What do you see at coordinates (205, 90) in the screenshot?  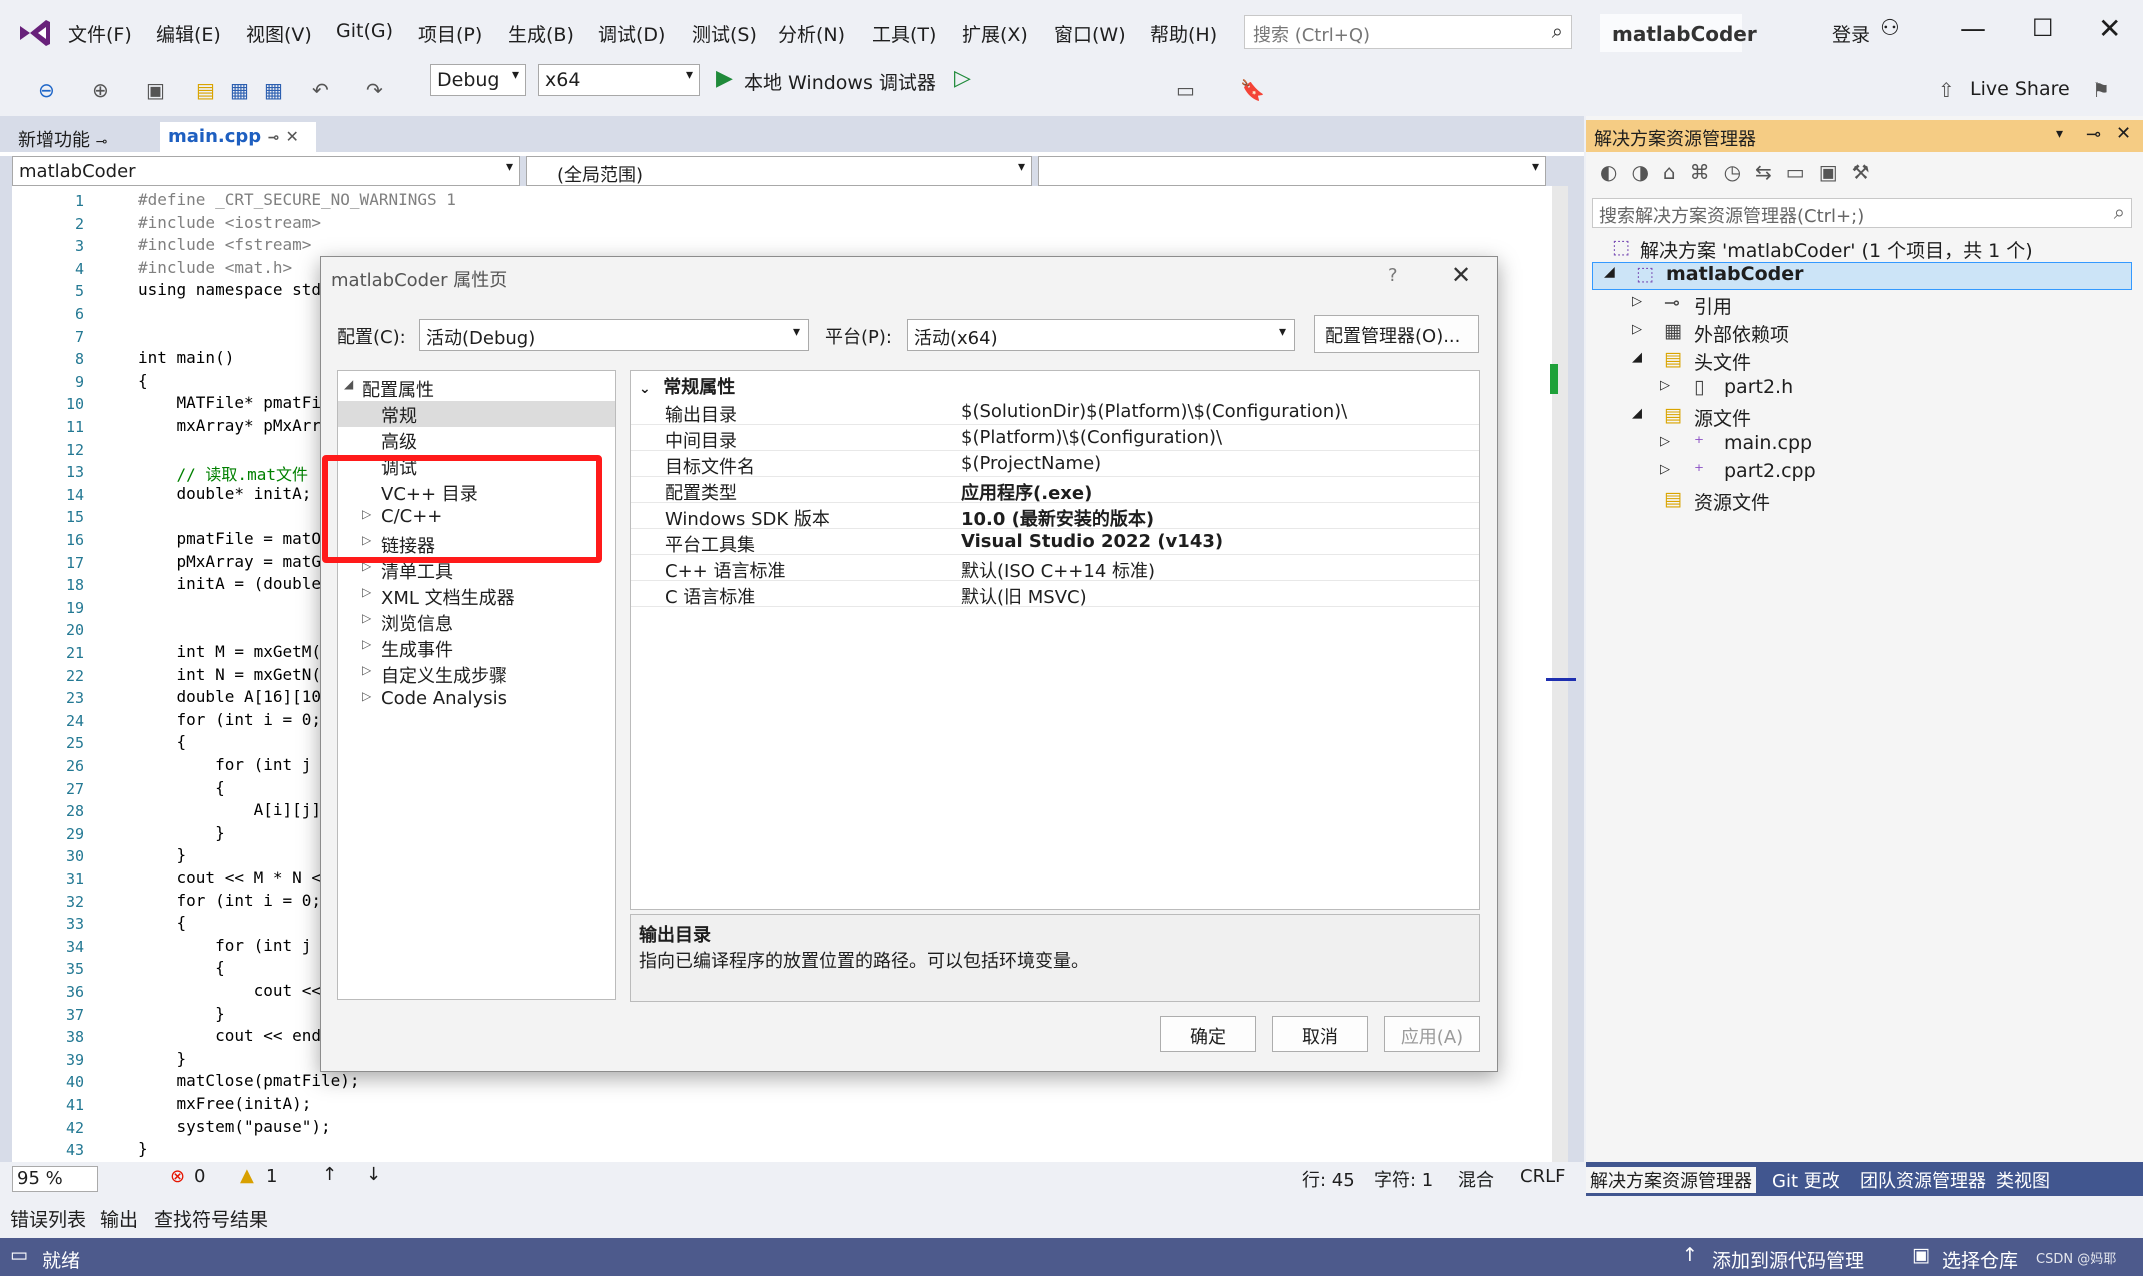 I see `open-icon: ▤` at bounding box center [205, 90].